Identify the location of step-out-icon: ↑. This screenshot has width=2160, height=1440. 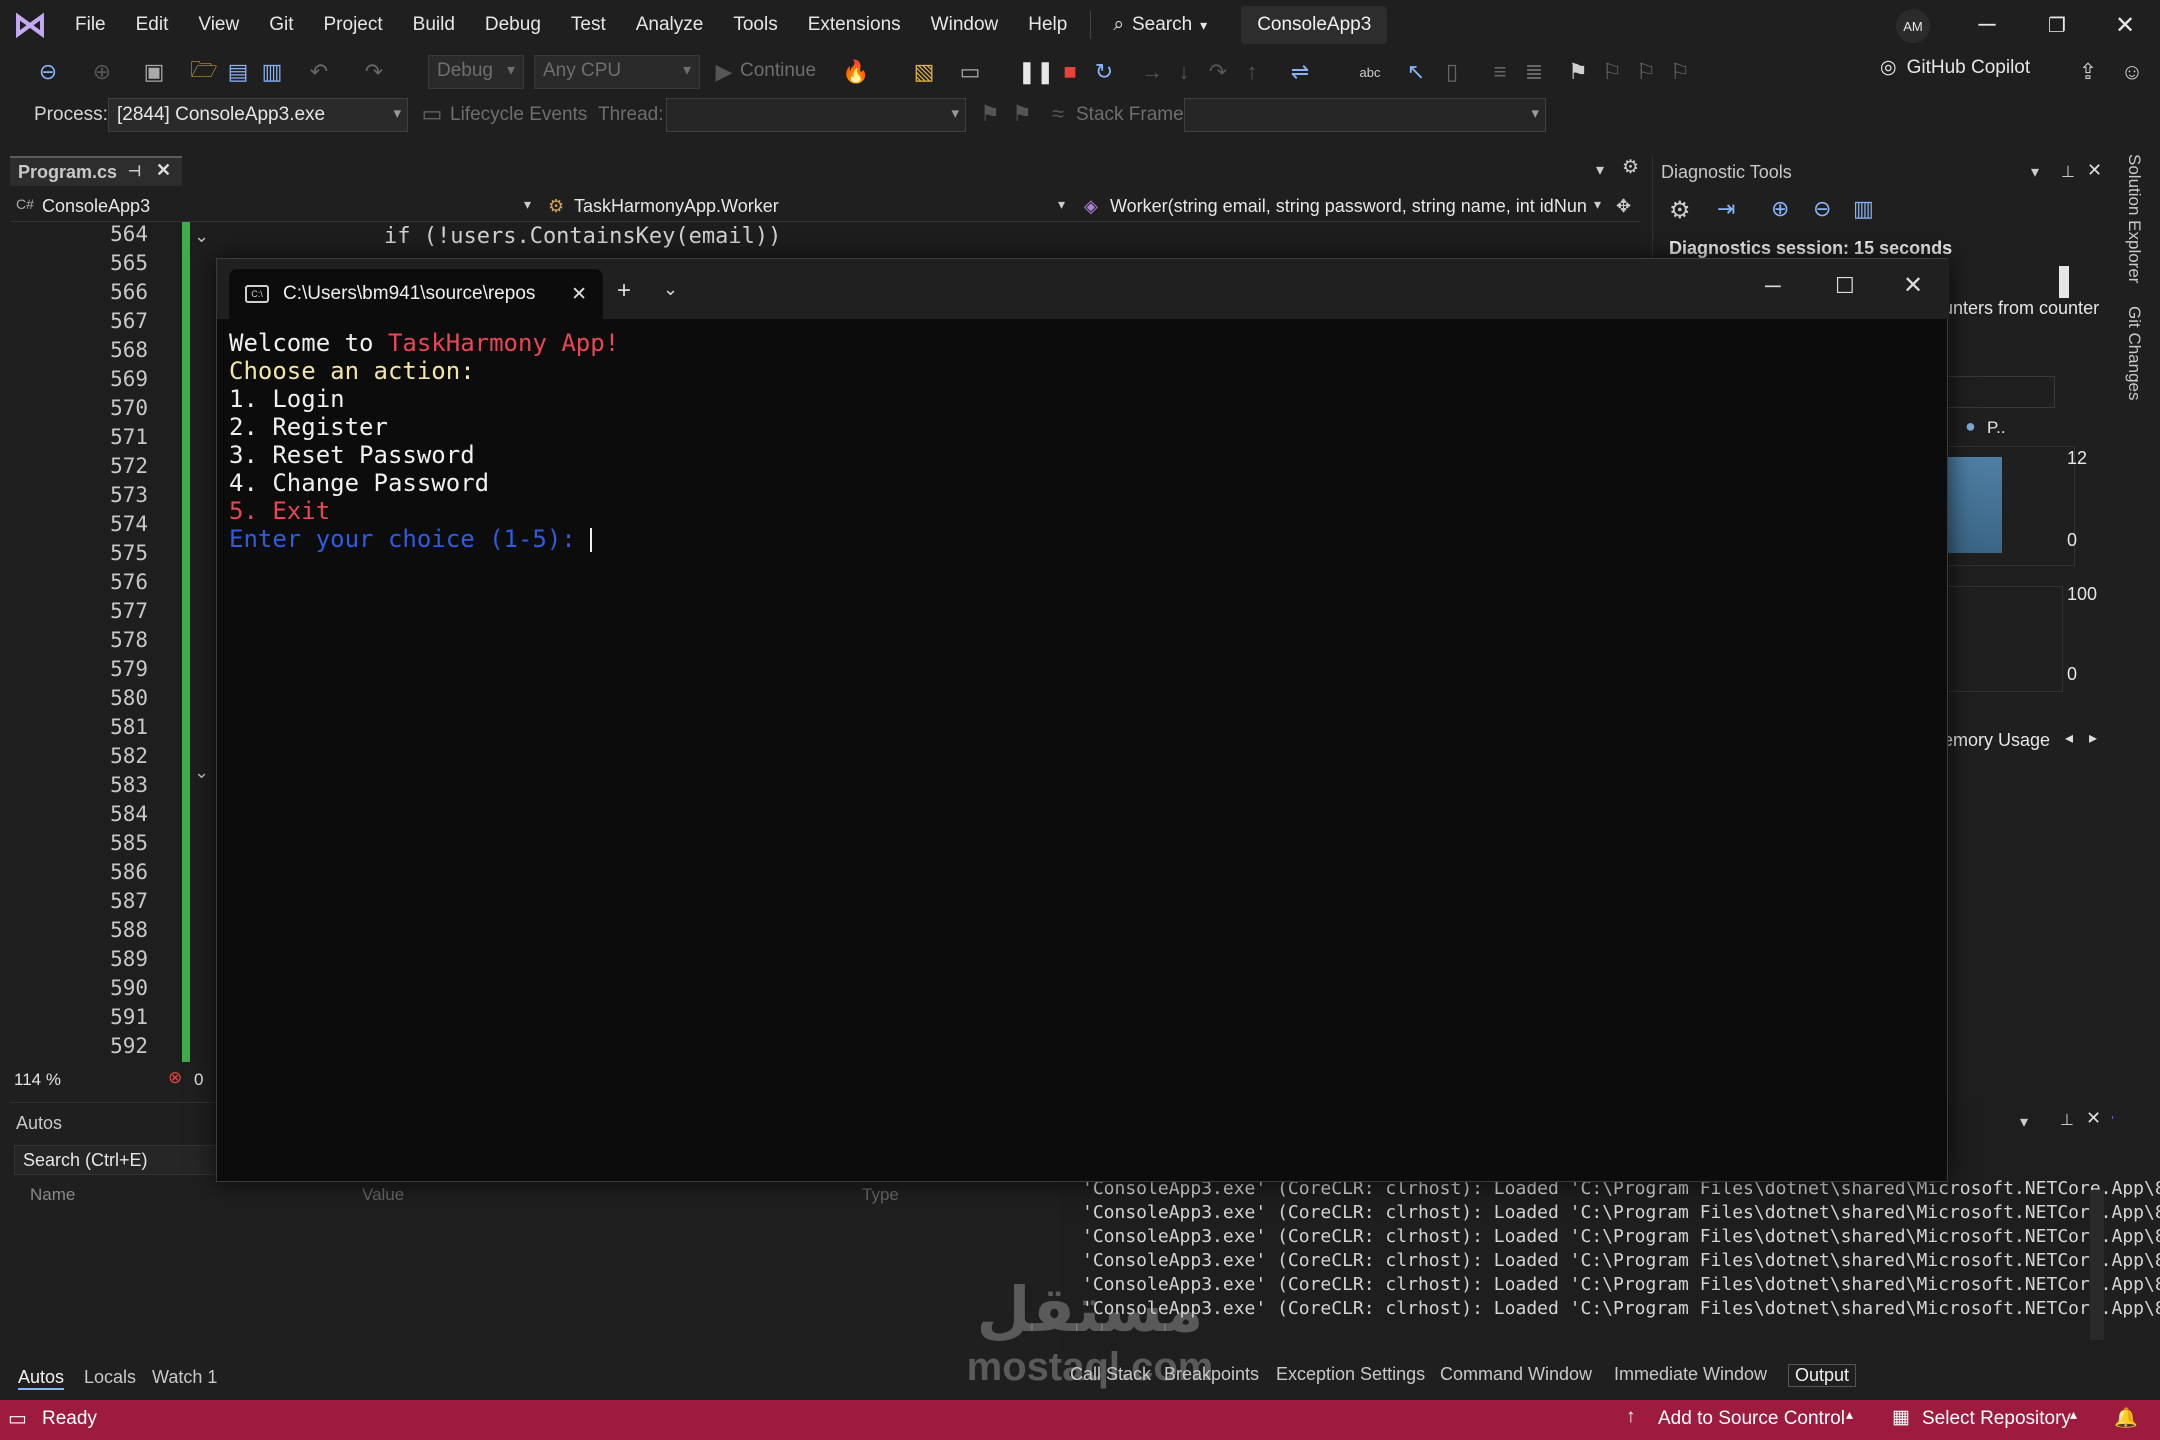
(1252, 72).